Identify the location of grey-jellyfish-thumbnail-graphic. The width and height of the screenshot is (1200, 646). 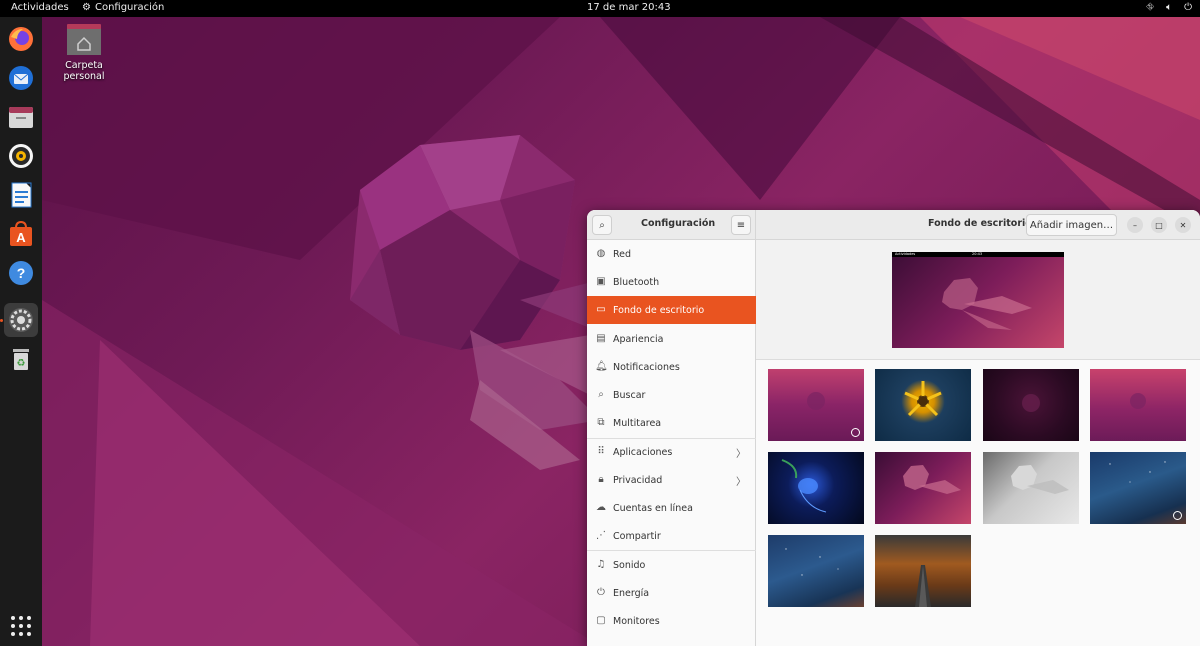
(1040, 479).